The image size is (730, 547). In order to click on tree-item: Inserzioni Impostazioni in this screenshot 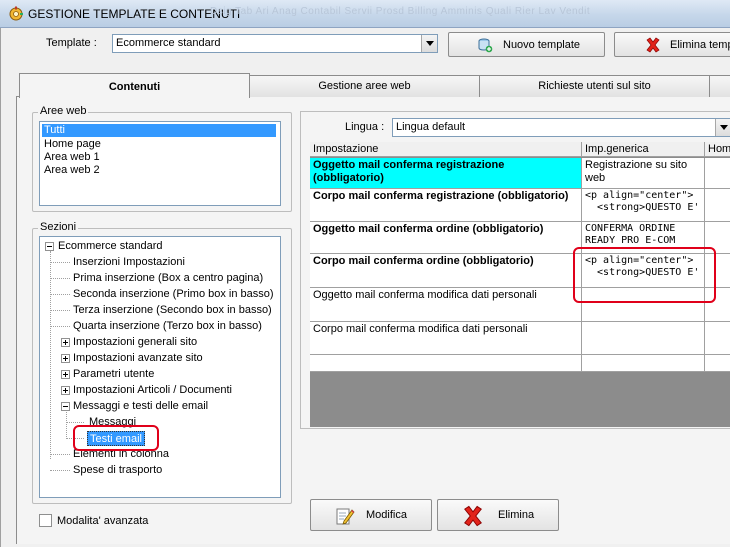, I will do `click(129, 262)`.